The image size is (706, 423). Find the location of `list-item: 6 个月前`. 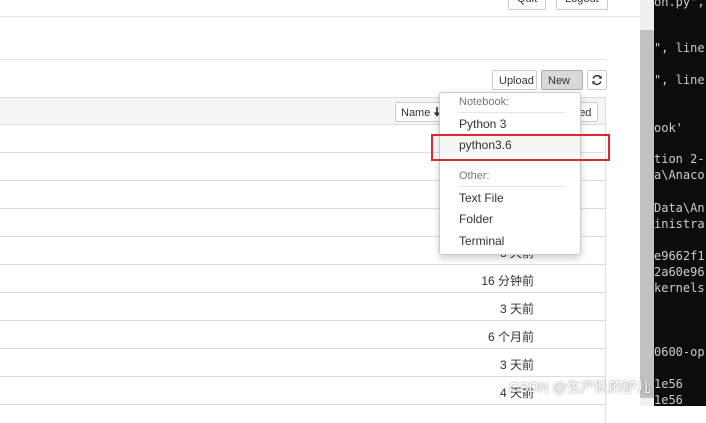

list-item: 6 个月前 is located at coordinates (302, 335).